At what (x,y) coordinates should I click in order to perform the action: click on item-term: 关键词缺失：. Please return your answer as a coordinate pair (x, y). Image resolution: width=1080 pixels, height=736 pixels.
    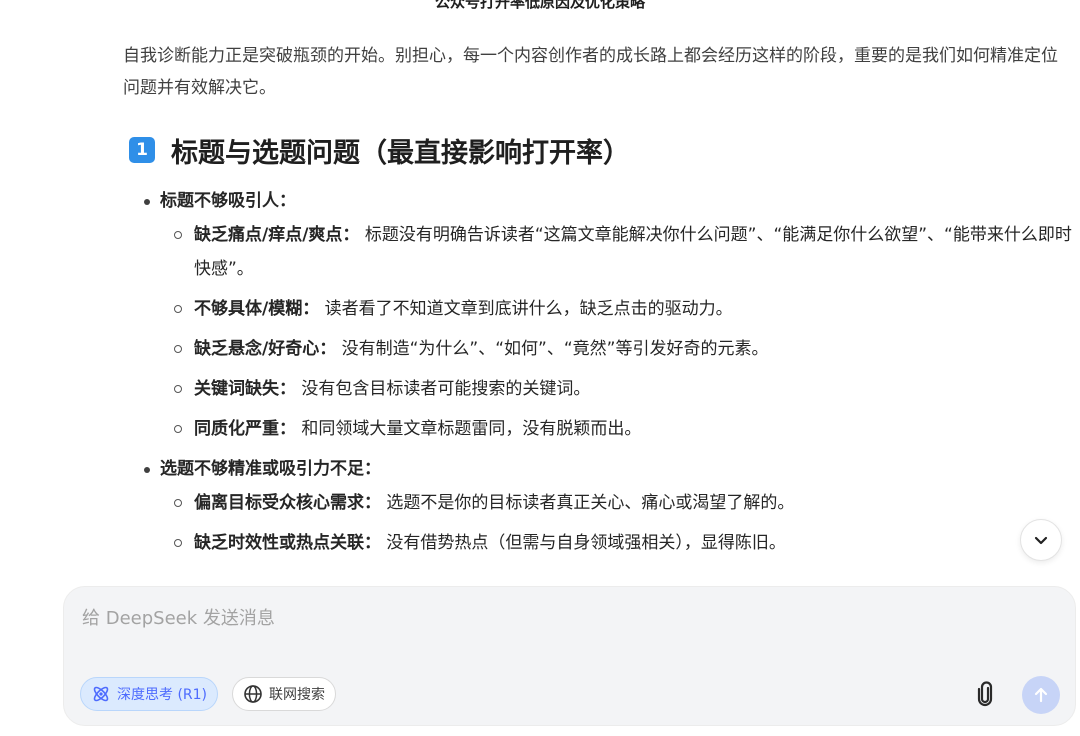
    Looking at the image, I should click on (245, 389).